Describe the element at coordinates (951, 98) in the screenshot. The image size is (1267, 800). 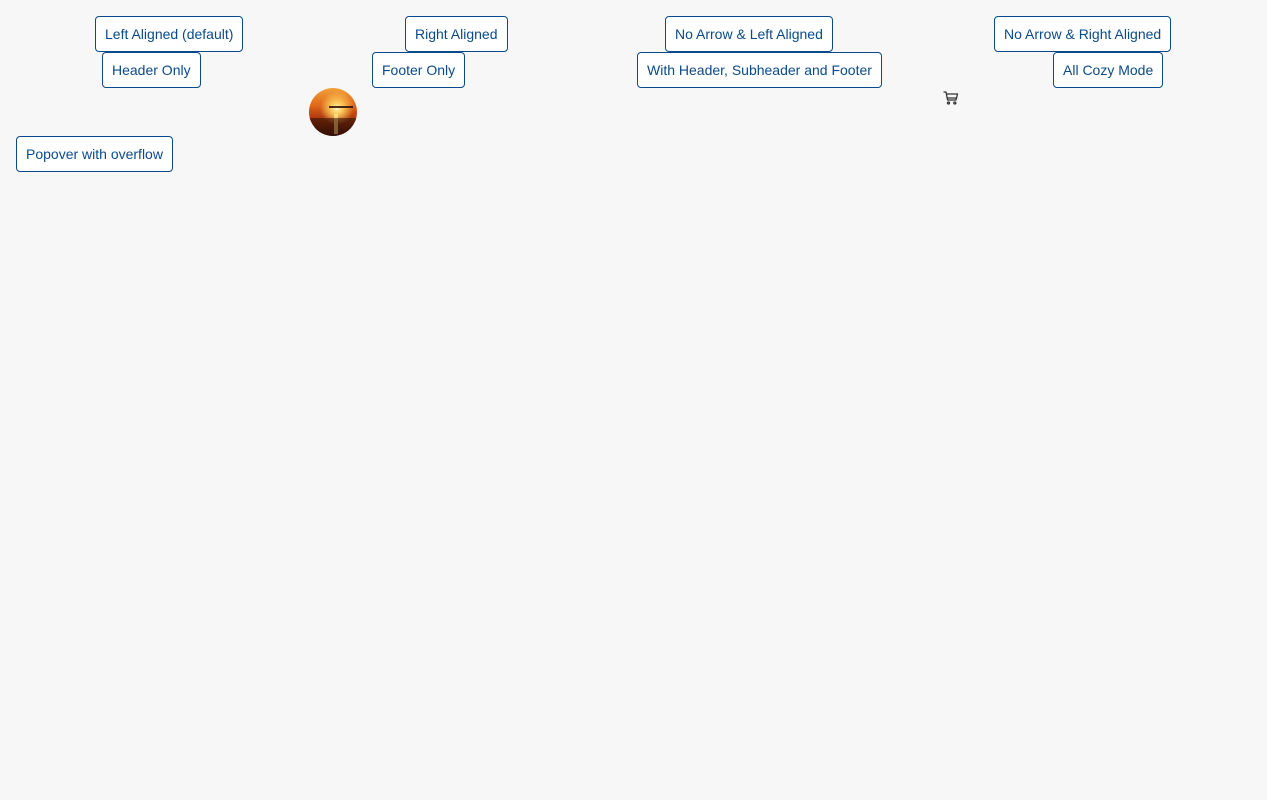
I see `cart-icon` at that location.